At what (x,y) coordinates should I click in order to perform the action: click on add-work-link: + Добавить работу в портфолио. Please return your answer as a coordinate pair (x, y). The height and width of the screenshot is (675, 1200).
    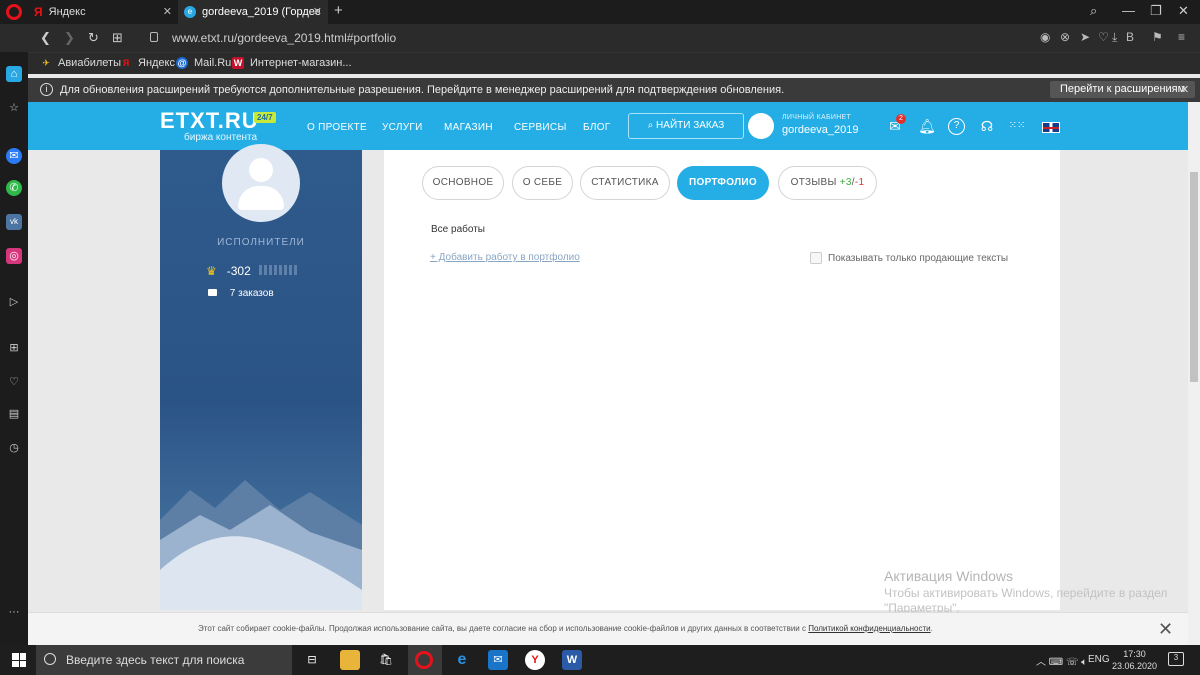
    Looking at the image, I should click on (505, 257).